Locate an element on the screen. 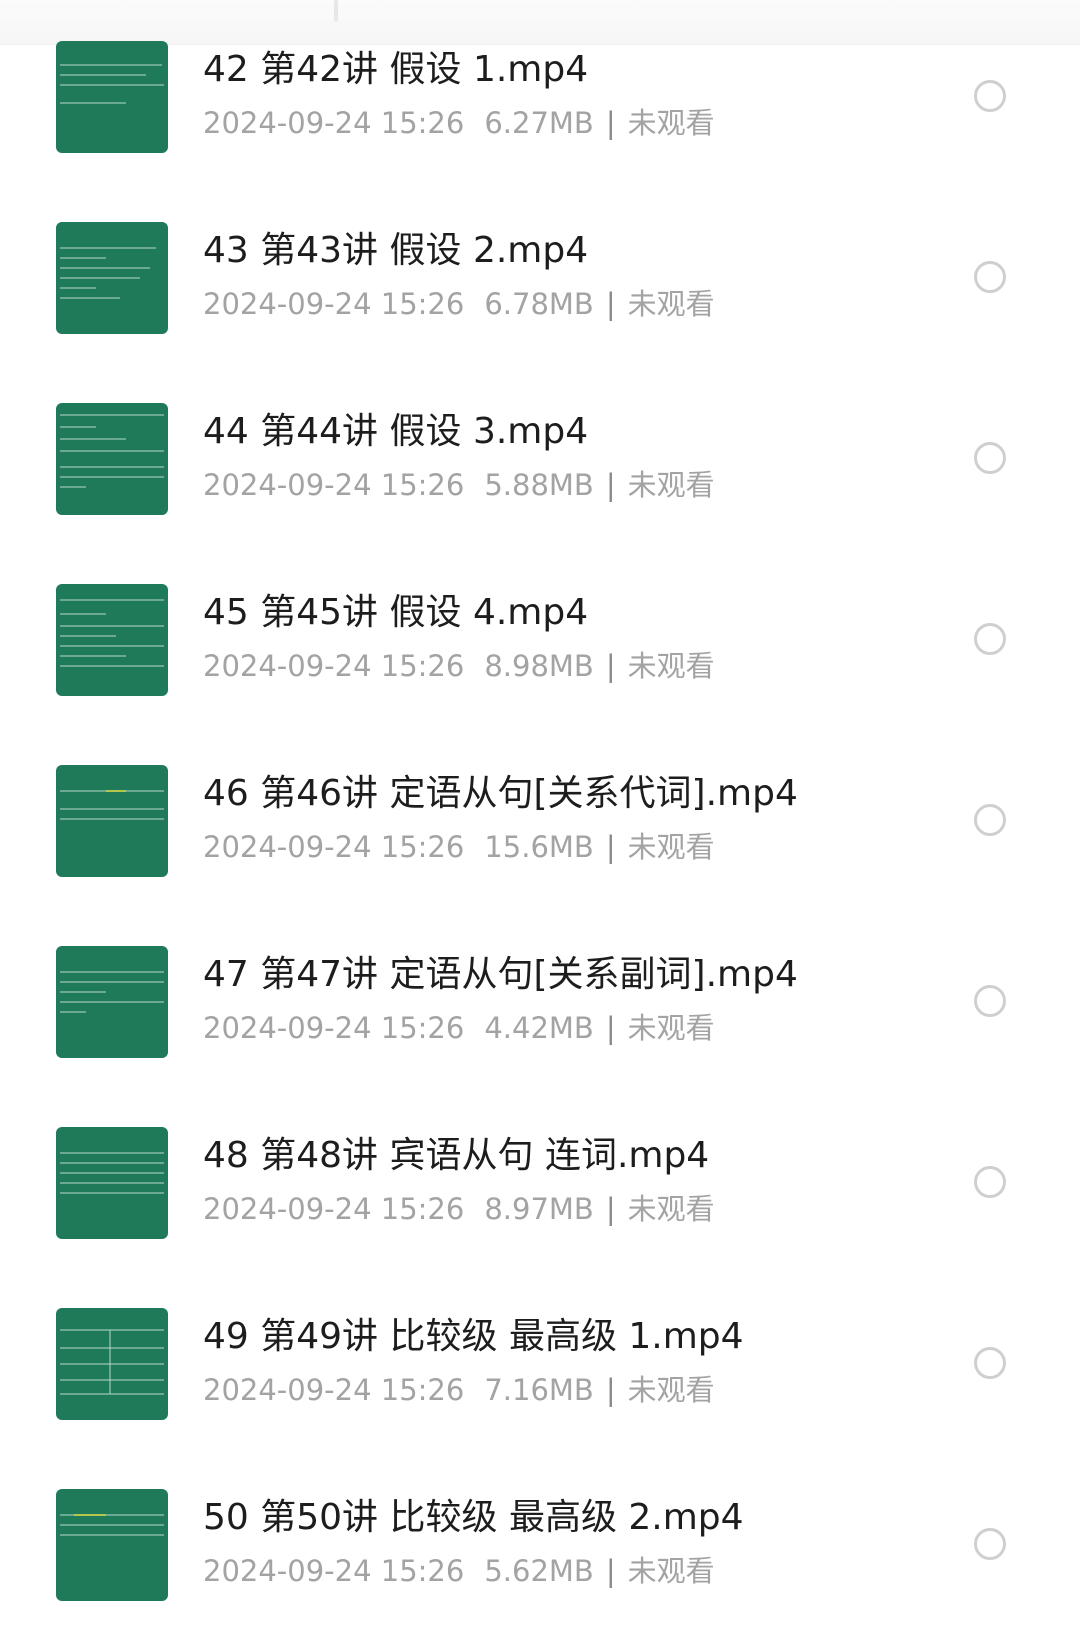  video-size: 8.98MB is located at coordinates (539, 666).